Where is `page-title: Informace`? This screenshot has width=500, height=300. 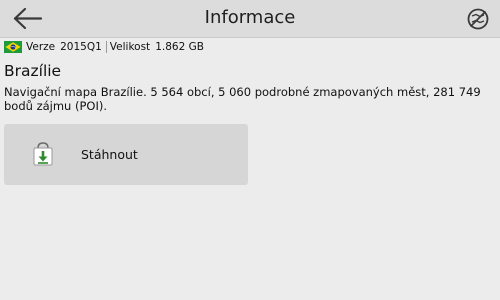
page-title: Informace is located at coordinates (250, 17).